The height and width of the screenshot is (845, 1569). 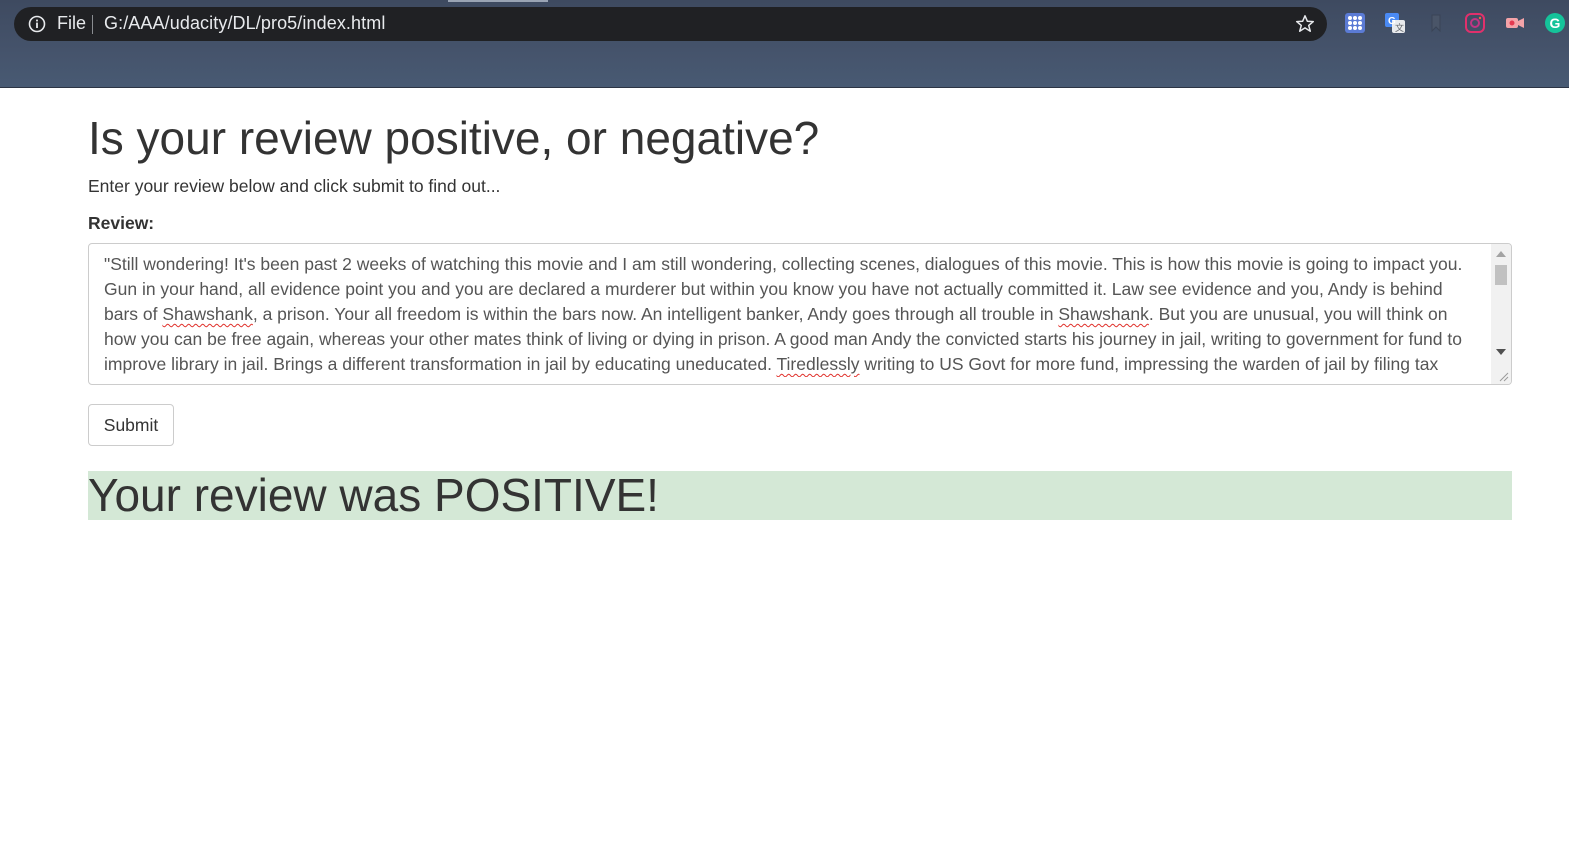 What do you see at coordinates (1503, 376) in the screenshot?
I see `resize-grip-icon` at bounding box center [1503, 376].